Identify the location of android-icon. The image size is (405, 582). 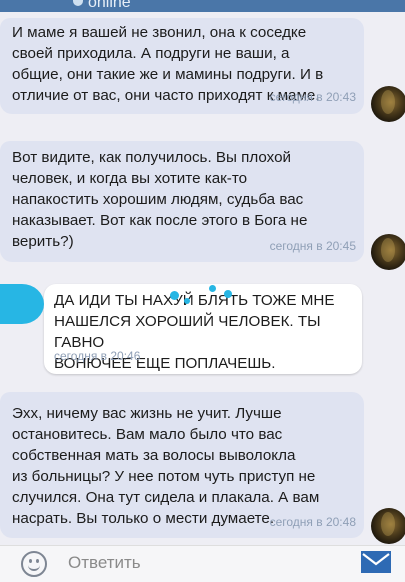
(78, 3).